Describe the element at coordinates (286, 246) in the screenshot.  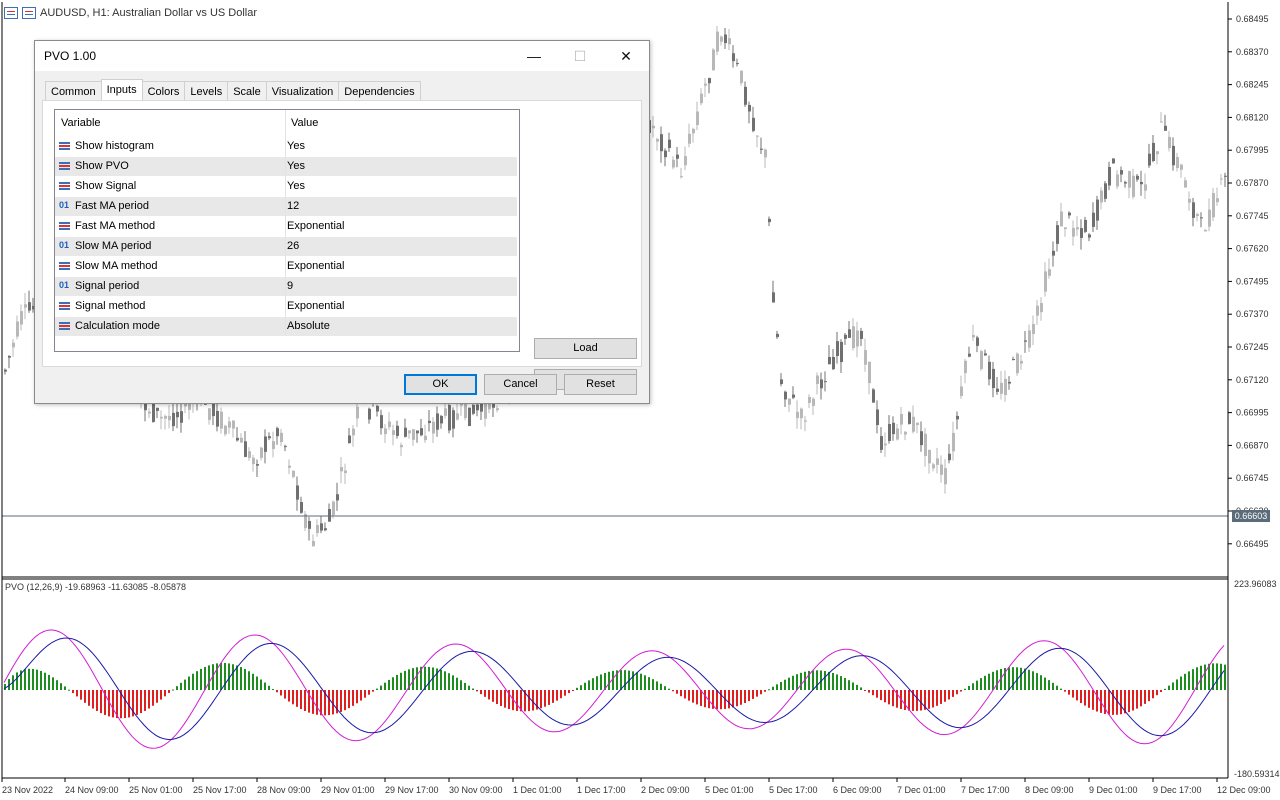
I see `input-row: 01 Slow MA period 26` at that location.